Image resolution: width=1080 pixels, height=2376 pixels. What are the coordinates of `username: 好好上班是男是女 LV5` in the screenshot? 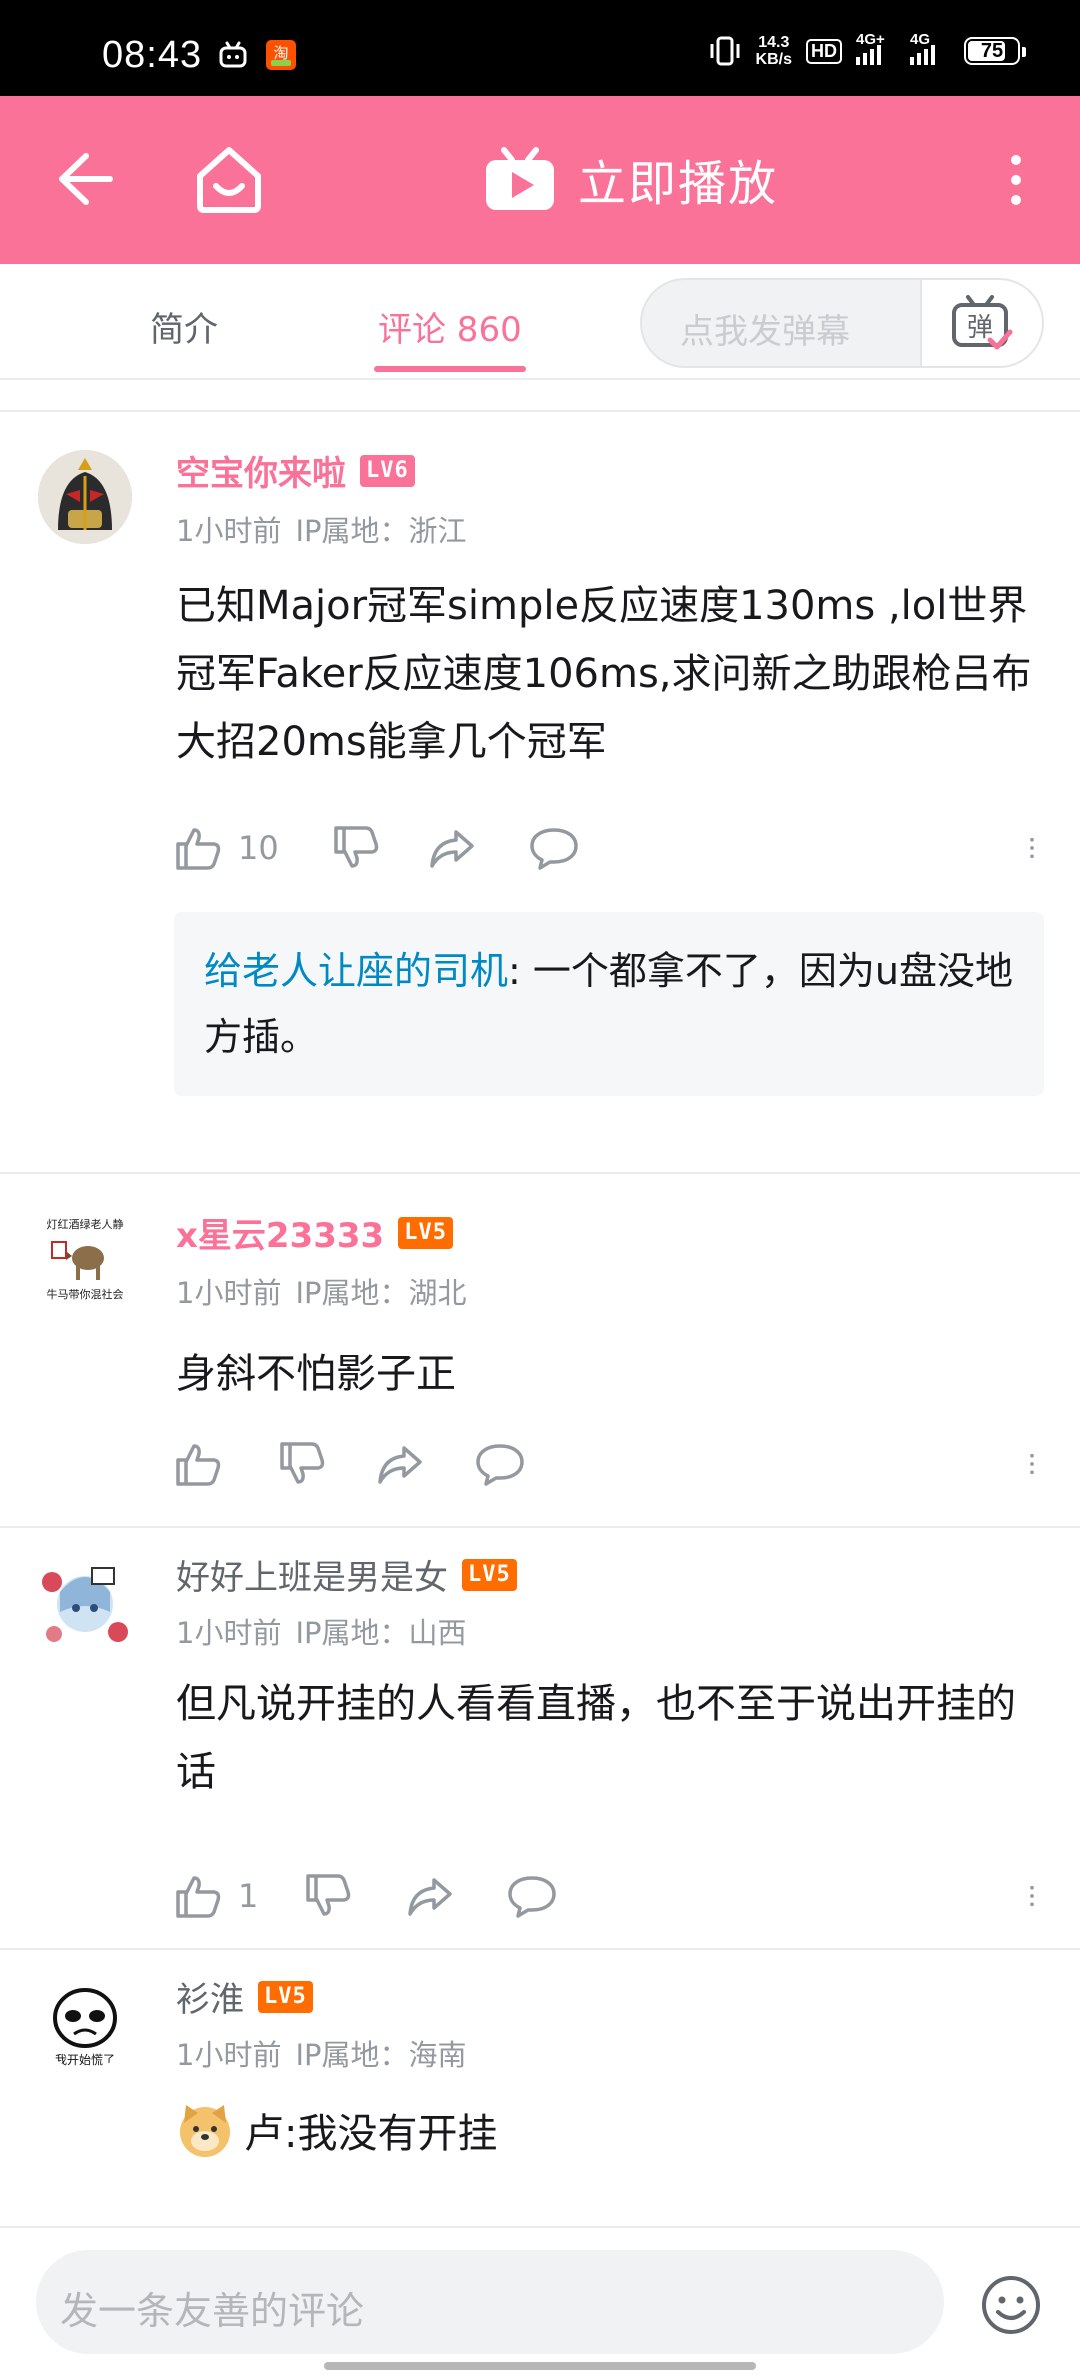 It's located at (346, 1574).